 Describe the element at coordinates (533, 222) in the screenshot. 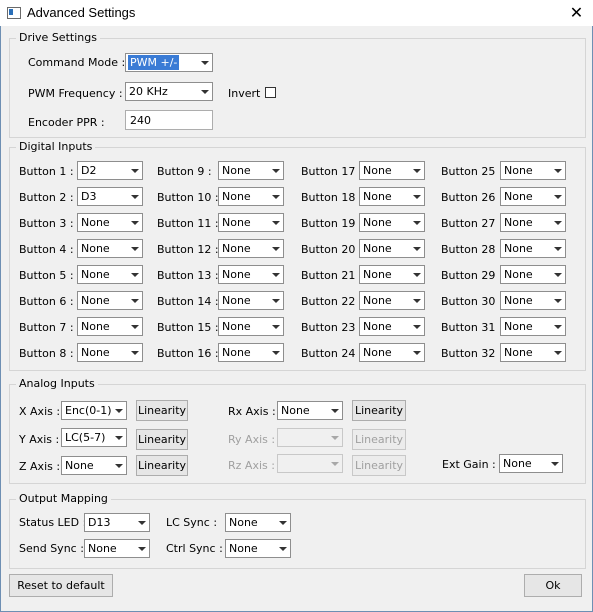

I see `button-27-select: None` at that location.